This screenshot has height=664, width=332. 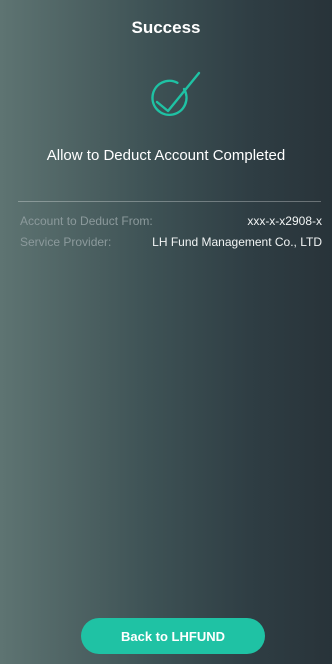 What do you see at coordinates (173, 636) in the screenshot?
I see `back-to-lhfund-button: Back to LHFUND` at bounding box center [173, 636].